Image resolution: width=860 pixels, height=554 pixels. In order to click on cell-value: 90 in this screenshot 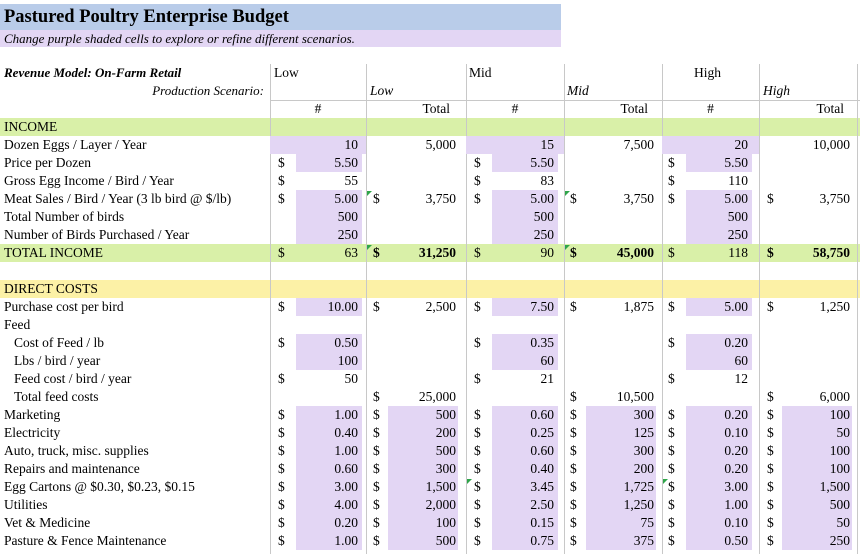, I will do `click(525, 253)`.